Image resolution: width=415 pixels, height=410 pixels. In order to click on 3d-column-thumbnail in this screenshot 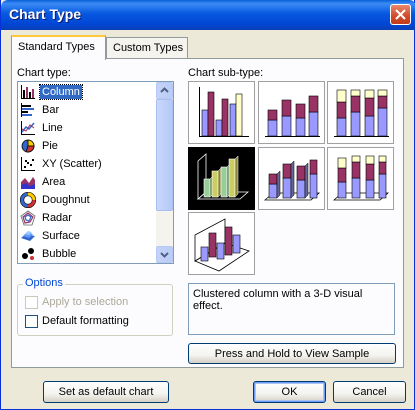, I will do `click(222, 245)`.